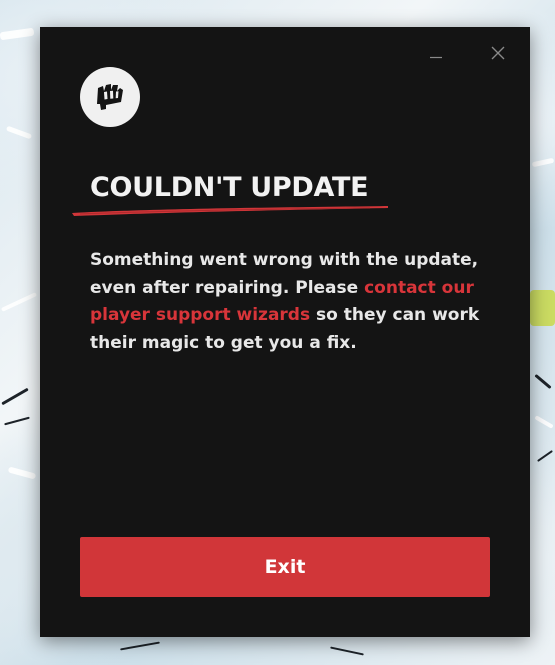  I want to click on minimize-icon, so click(436, 57).